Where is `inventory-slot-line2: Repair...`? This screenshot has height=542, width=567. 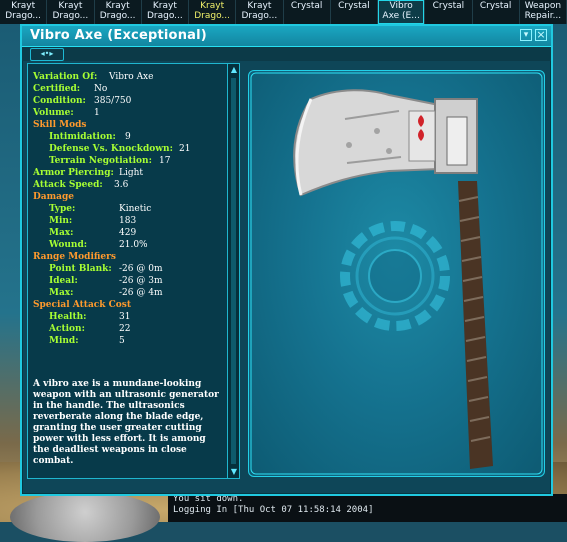
inventory-slot-line2: Repair... is located at coordinates (543, 16).